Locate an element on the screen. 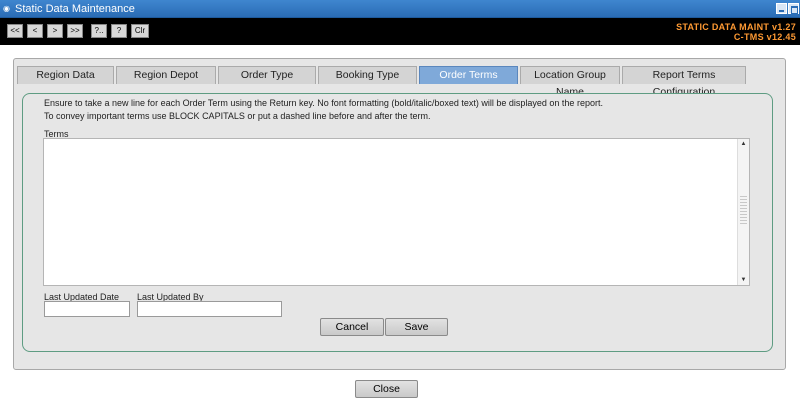  last-updated-date-field is located at coordinates (87, 309).